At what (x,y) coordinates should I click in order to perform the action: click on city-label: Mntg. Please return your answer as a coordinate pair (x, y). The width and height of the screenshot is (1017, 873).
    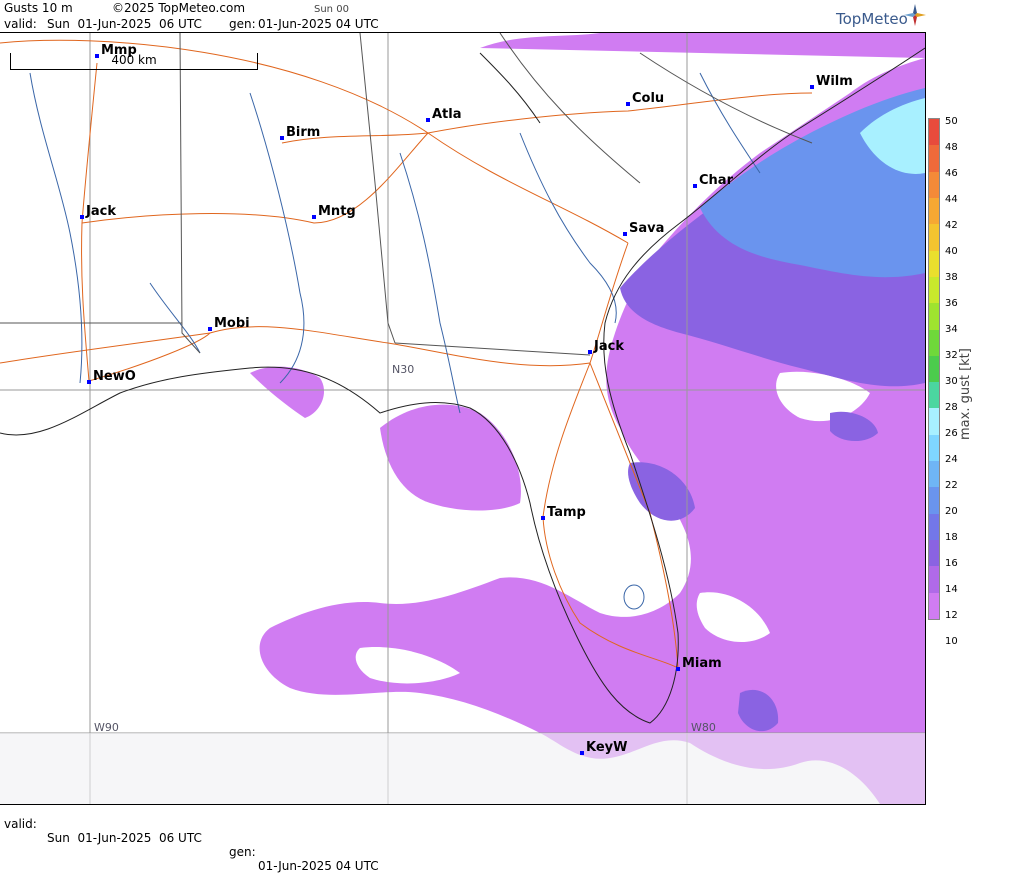
    Looking at the image, I should click on (334, 211).